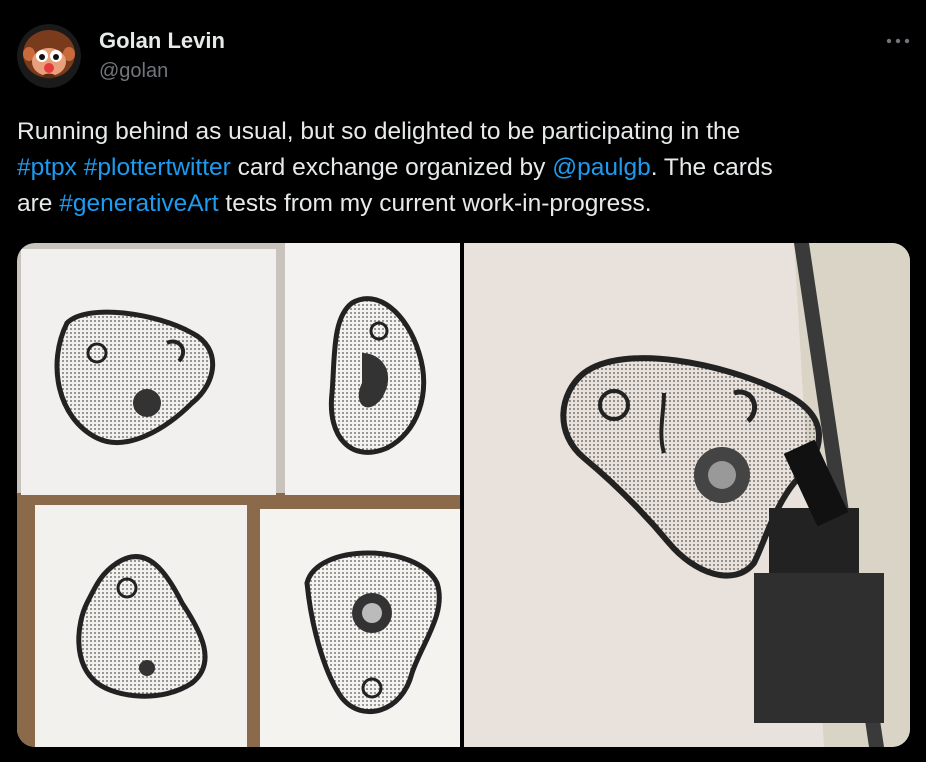 Image resolution: width=926 pixels, height=762 pixels. What do you see at coordinates (435, 203) in the screenshot?
I see `tweet-text-segment: tests from my current work-in-progress.` at bounding box center [435, 203].